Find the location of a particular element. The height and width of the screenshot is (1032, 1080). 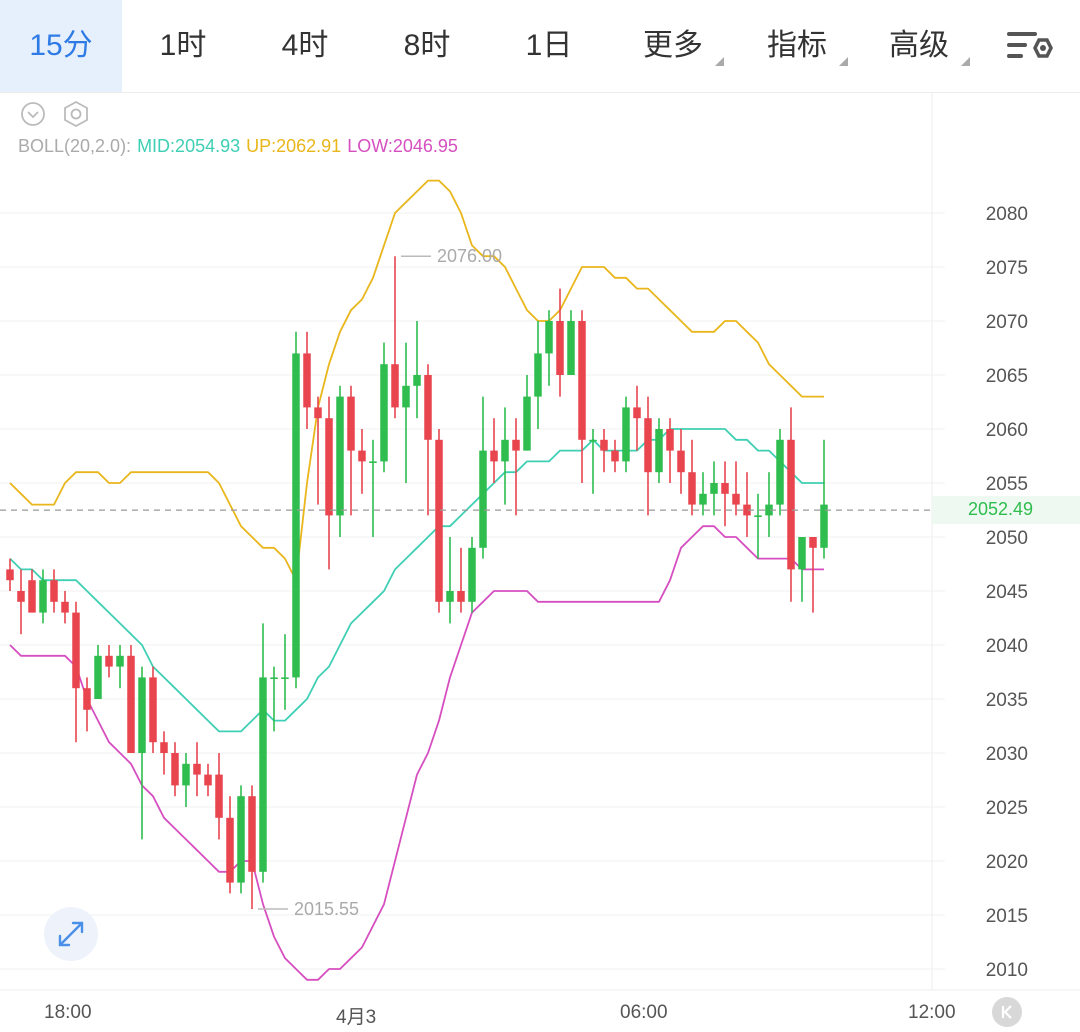

price-tick-label: 2040 is located at coordinates (1007, 646).